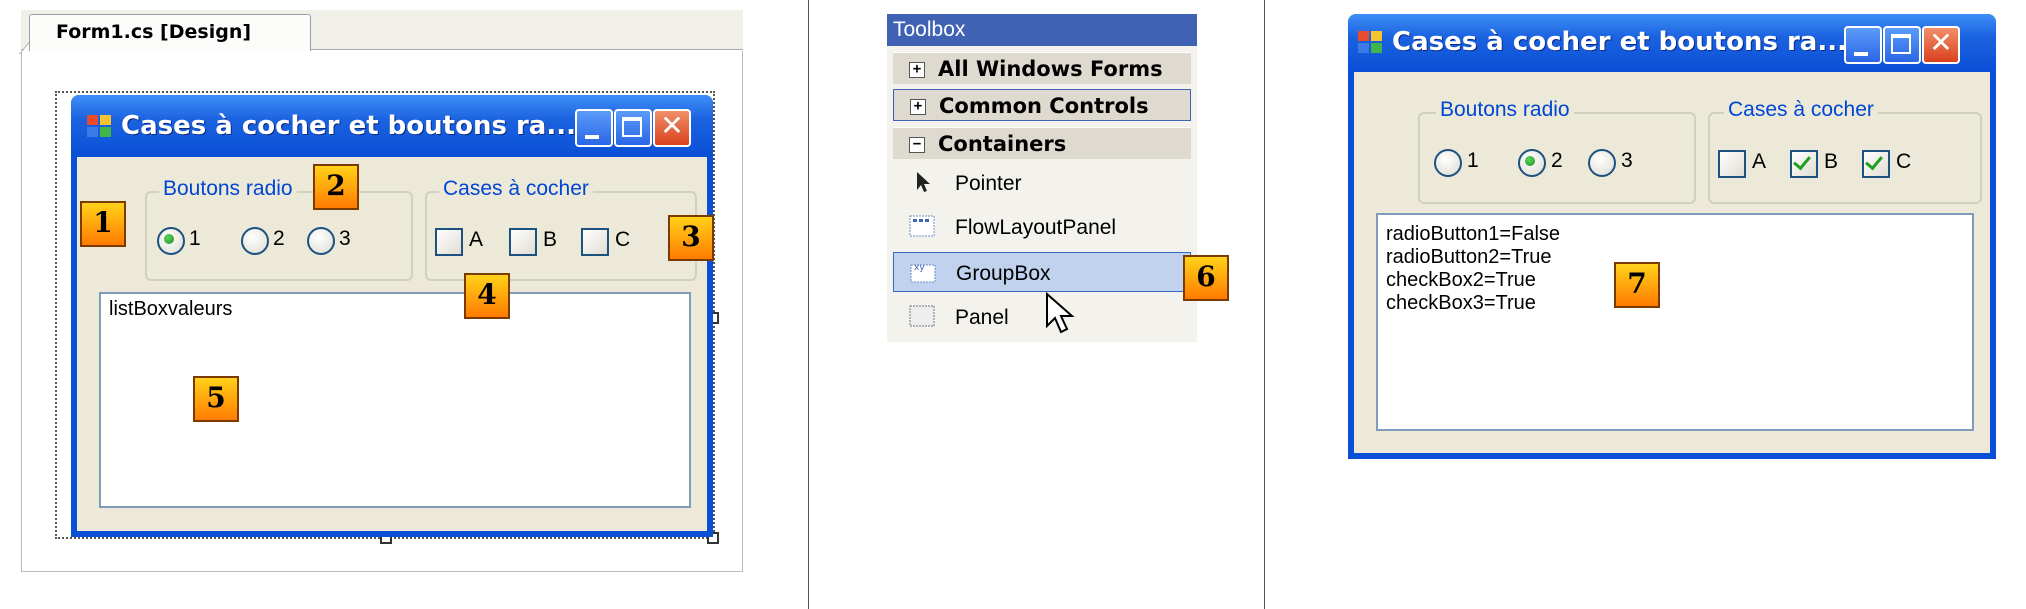 The image size is (2026, 609). Describe the element at coordinates (1036, 227) in the screenshot. I see `item-label: FlowLayoutPanel` at that location.